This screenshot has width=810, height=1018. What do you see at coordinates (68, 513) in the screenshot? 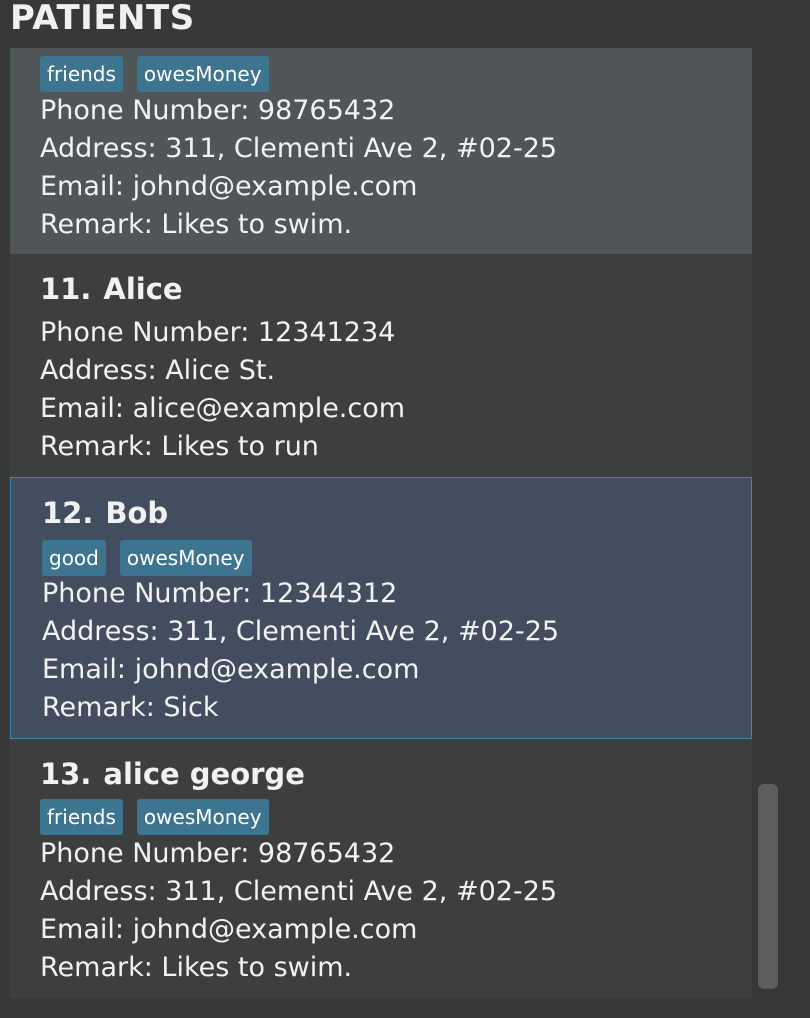
I see `patient-index: 12.` at bounding box center [68, 513].